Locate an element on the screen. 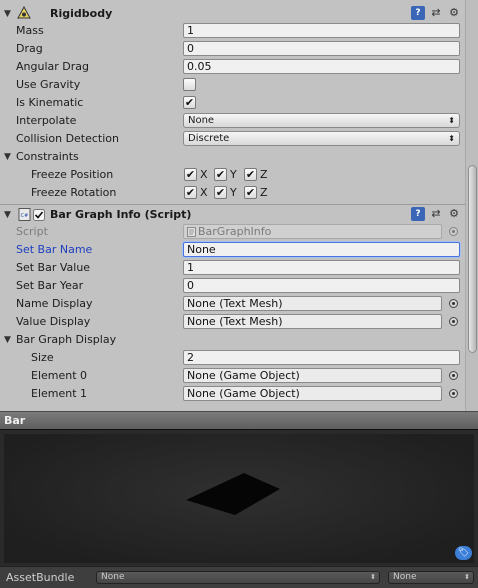 The image size is (478, 588). set-bar-name-field: None is located at coordinates (321, 249).